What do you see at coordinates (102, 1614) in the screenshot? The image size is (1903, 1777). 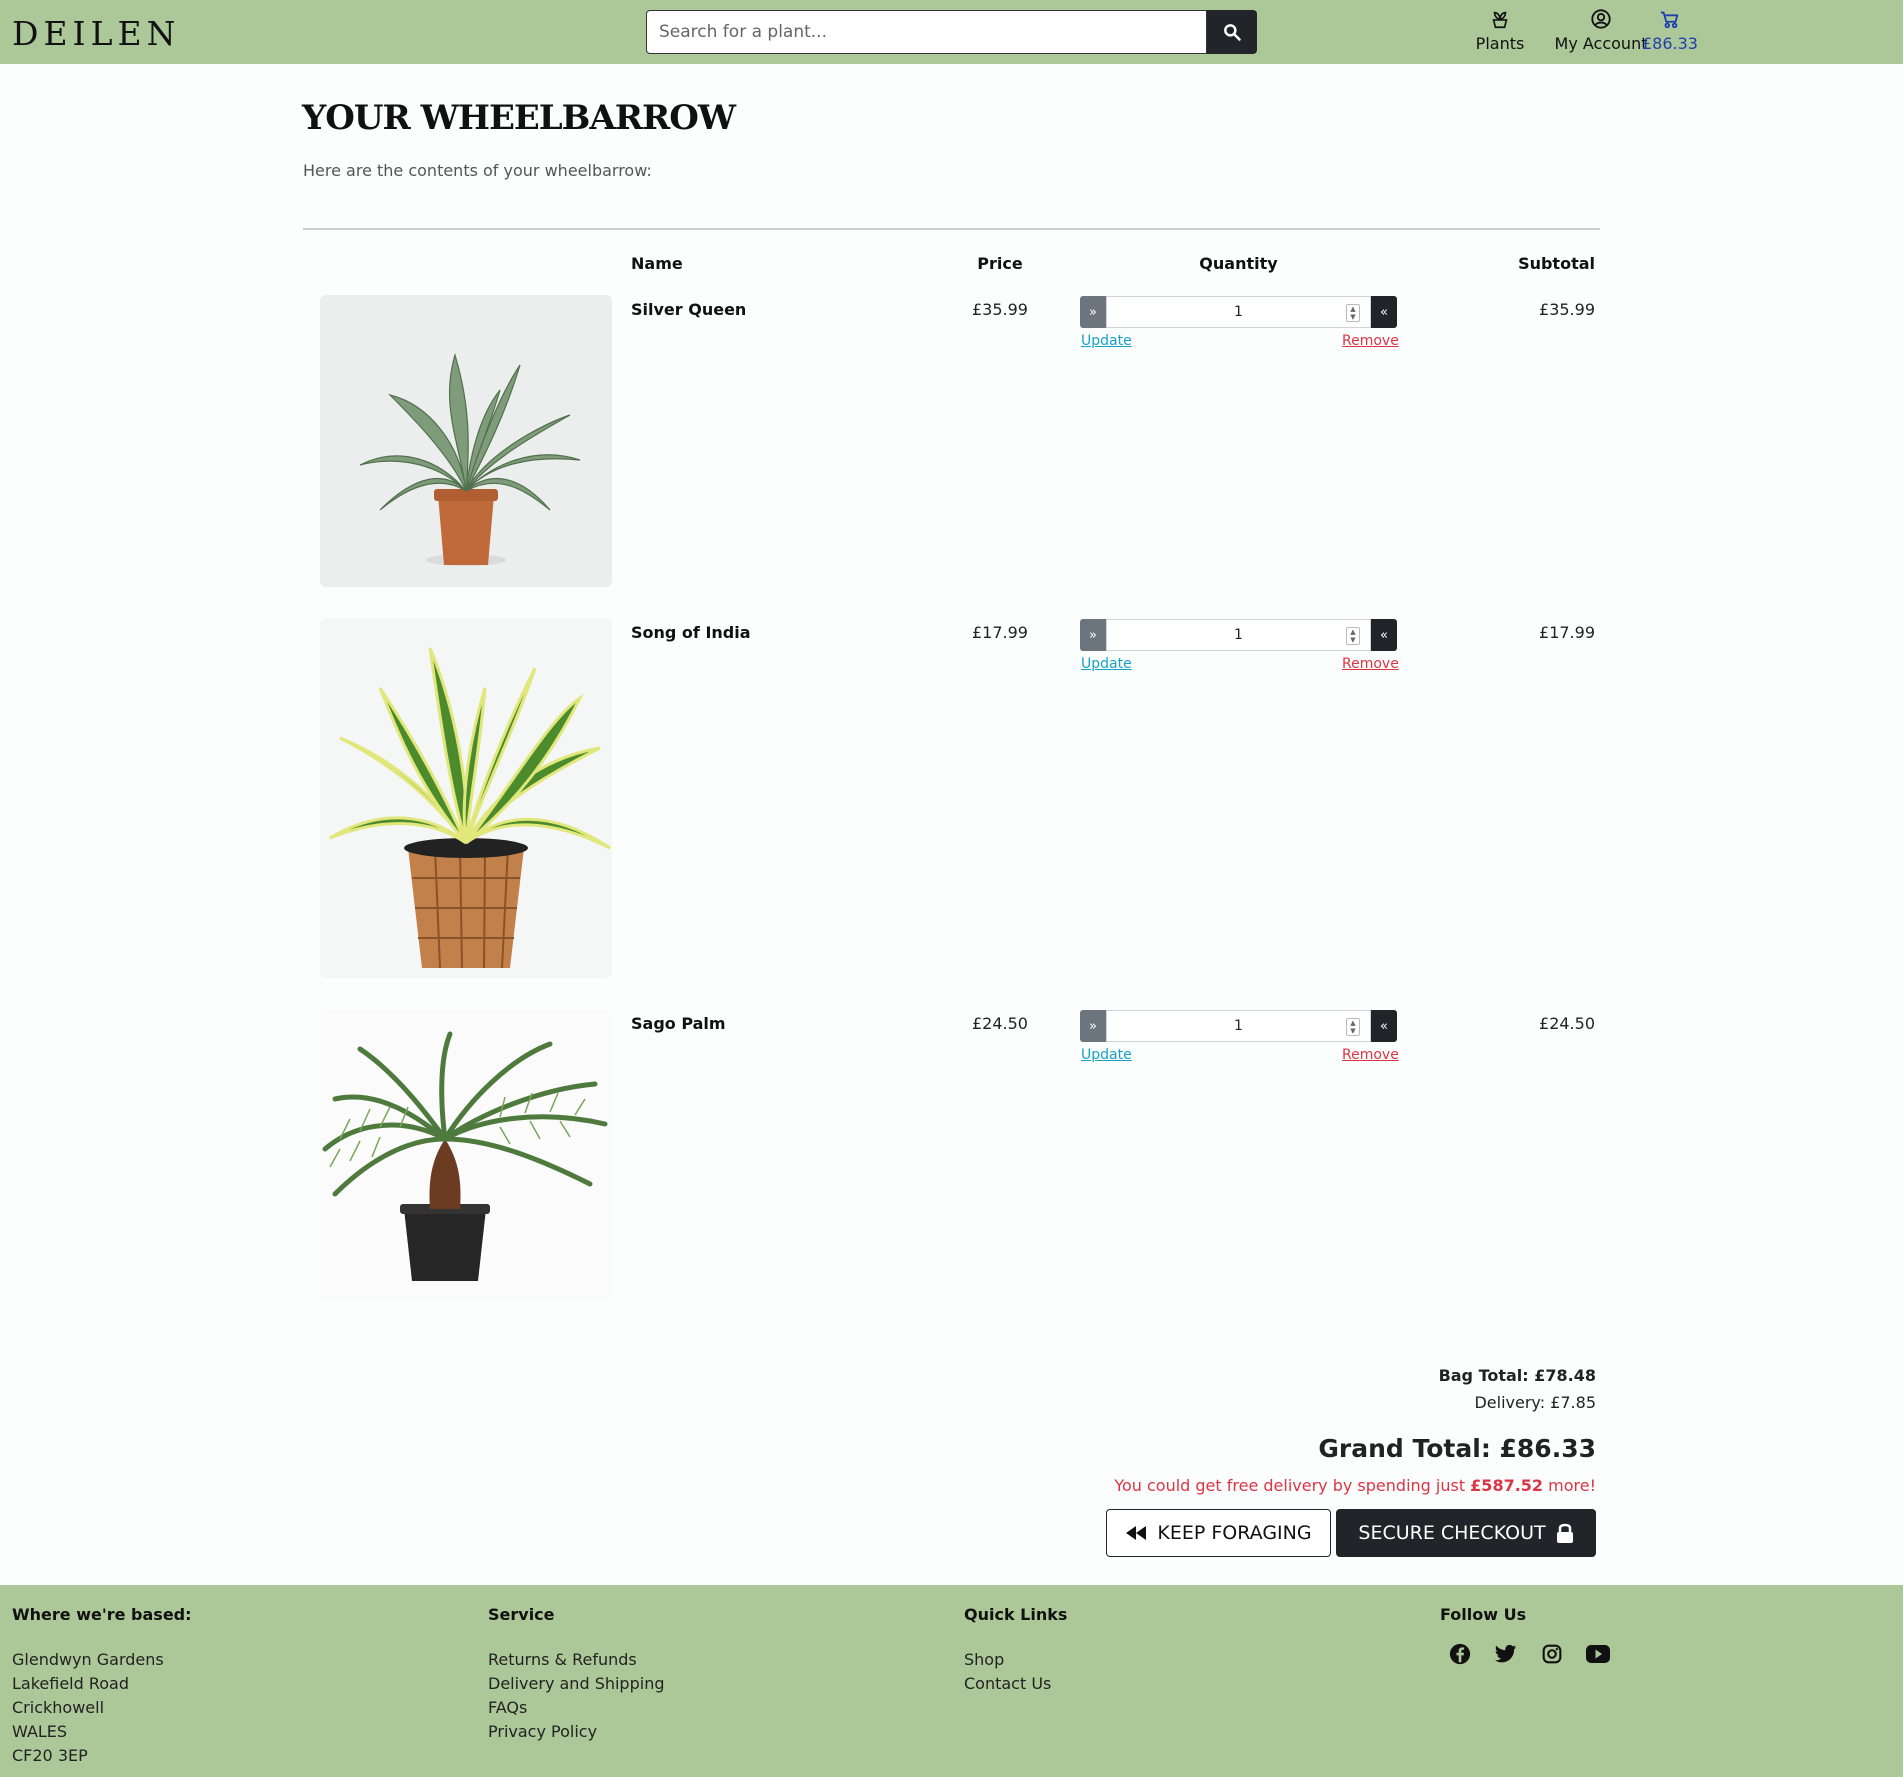 I see `footer-address-heading: Where we're based:` at bounding box center [102, 1614].